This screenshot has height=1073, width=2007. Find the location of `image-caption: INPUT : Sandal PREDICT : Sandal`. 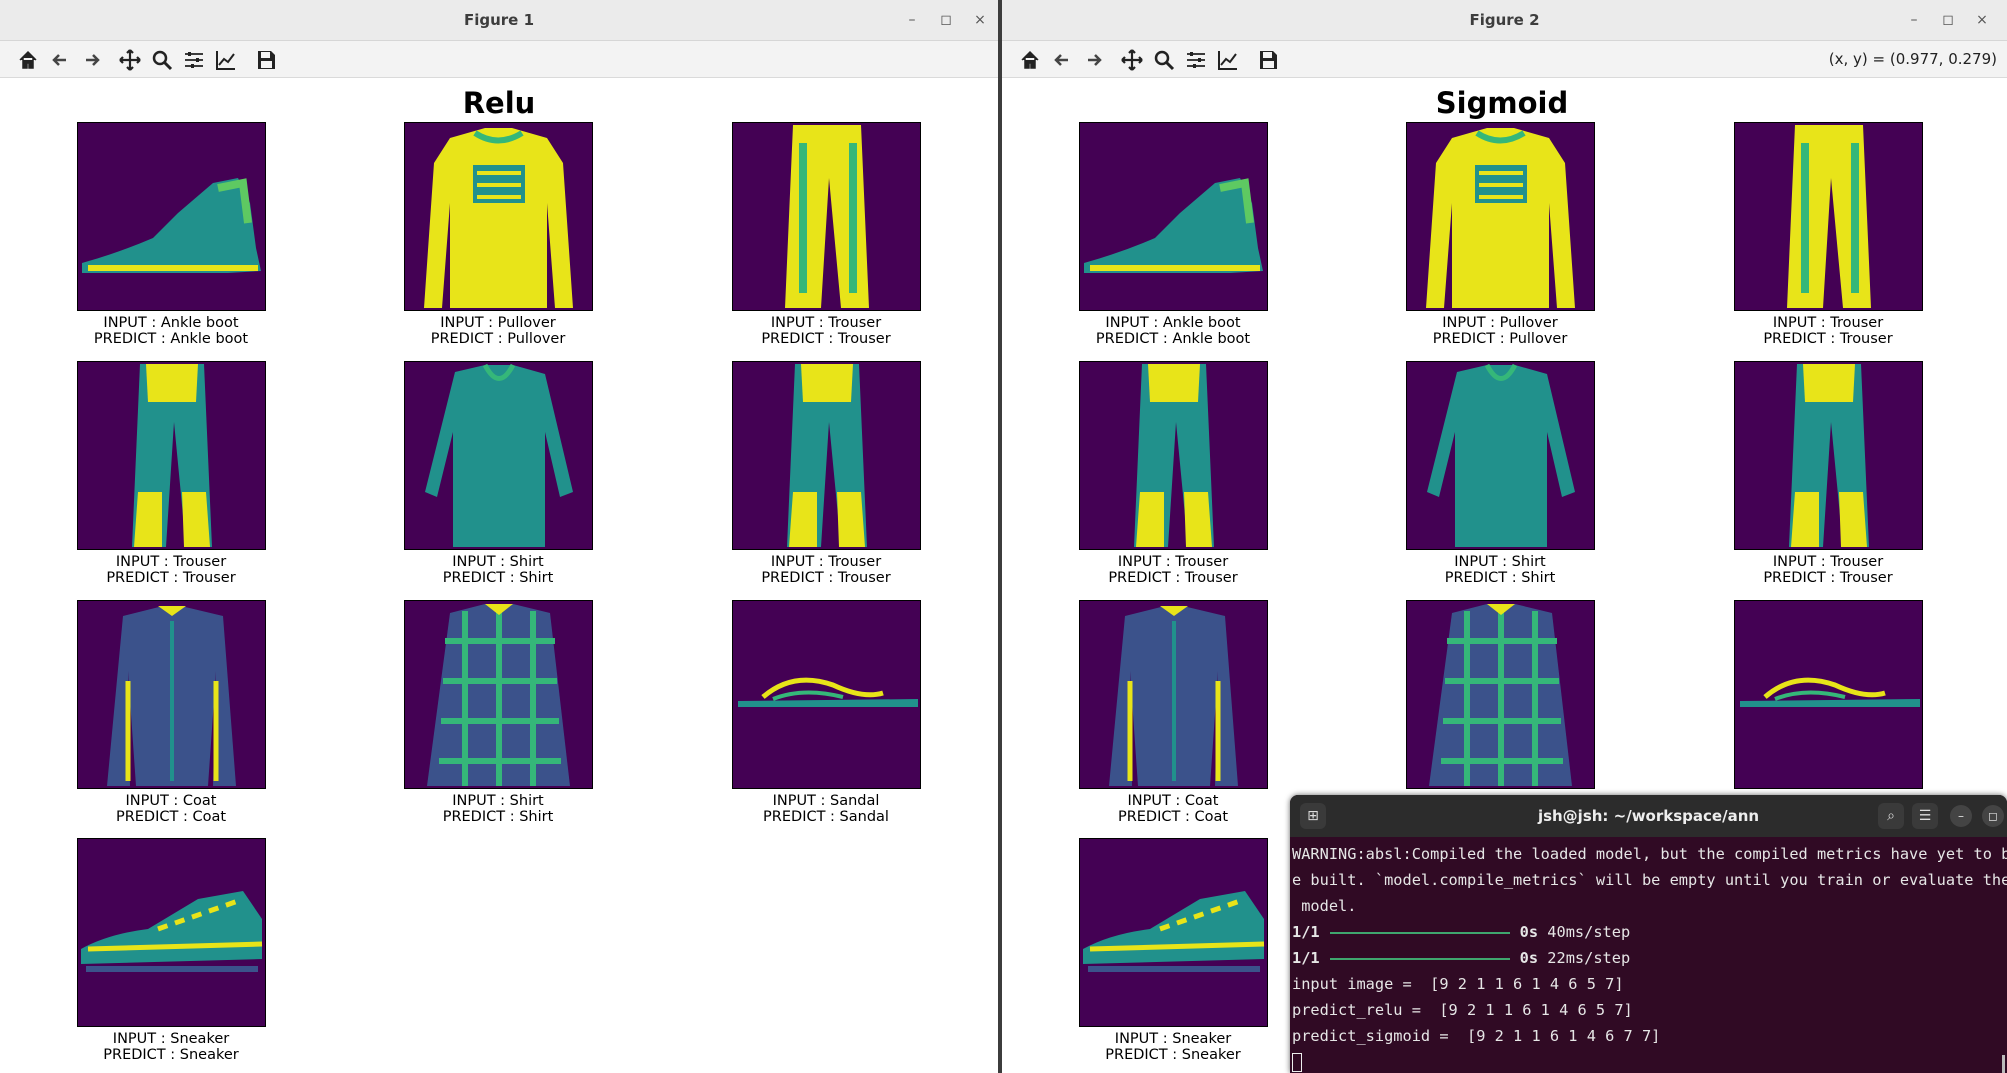

image-caption: INPUT : Sandal PREDICT : Sandal is located at coordinates (826, 809).